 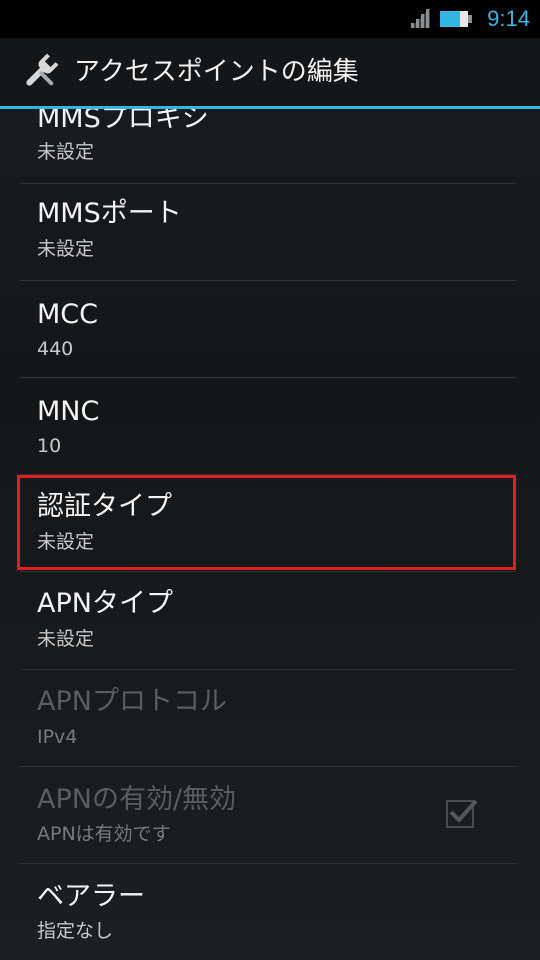 What do you see at coordinates (68, 411) in the screenshot?
I see `setting-title: MNC` at bounding box center [68, 411].